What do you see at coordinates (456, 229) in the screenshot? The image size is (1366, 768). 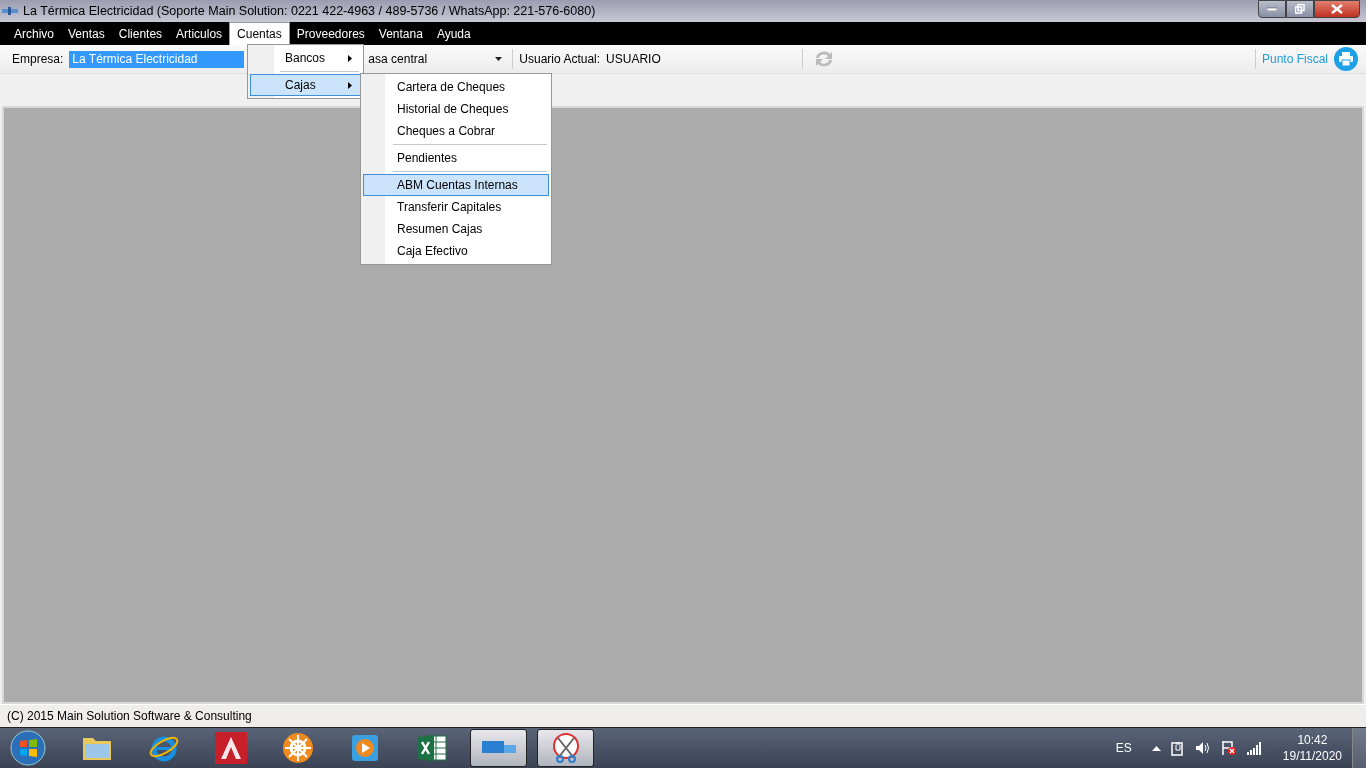 I see `submenu-item: Resumen Cajas` at bounding box center [456, 229].